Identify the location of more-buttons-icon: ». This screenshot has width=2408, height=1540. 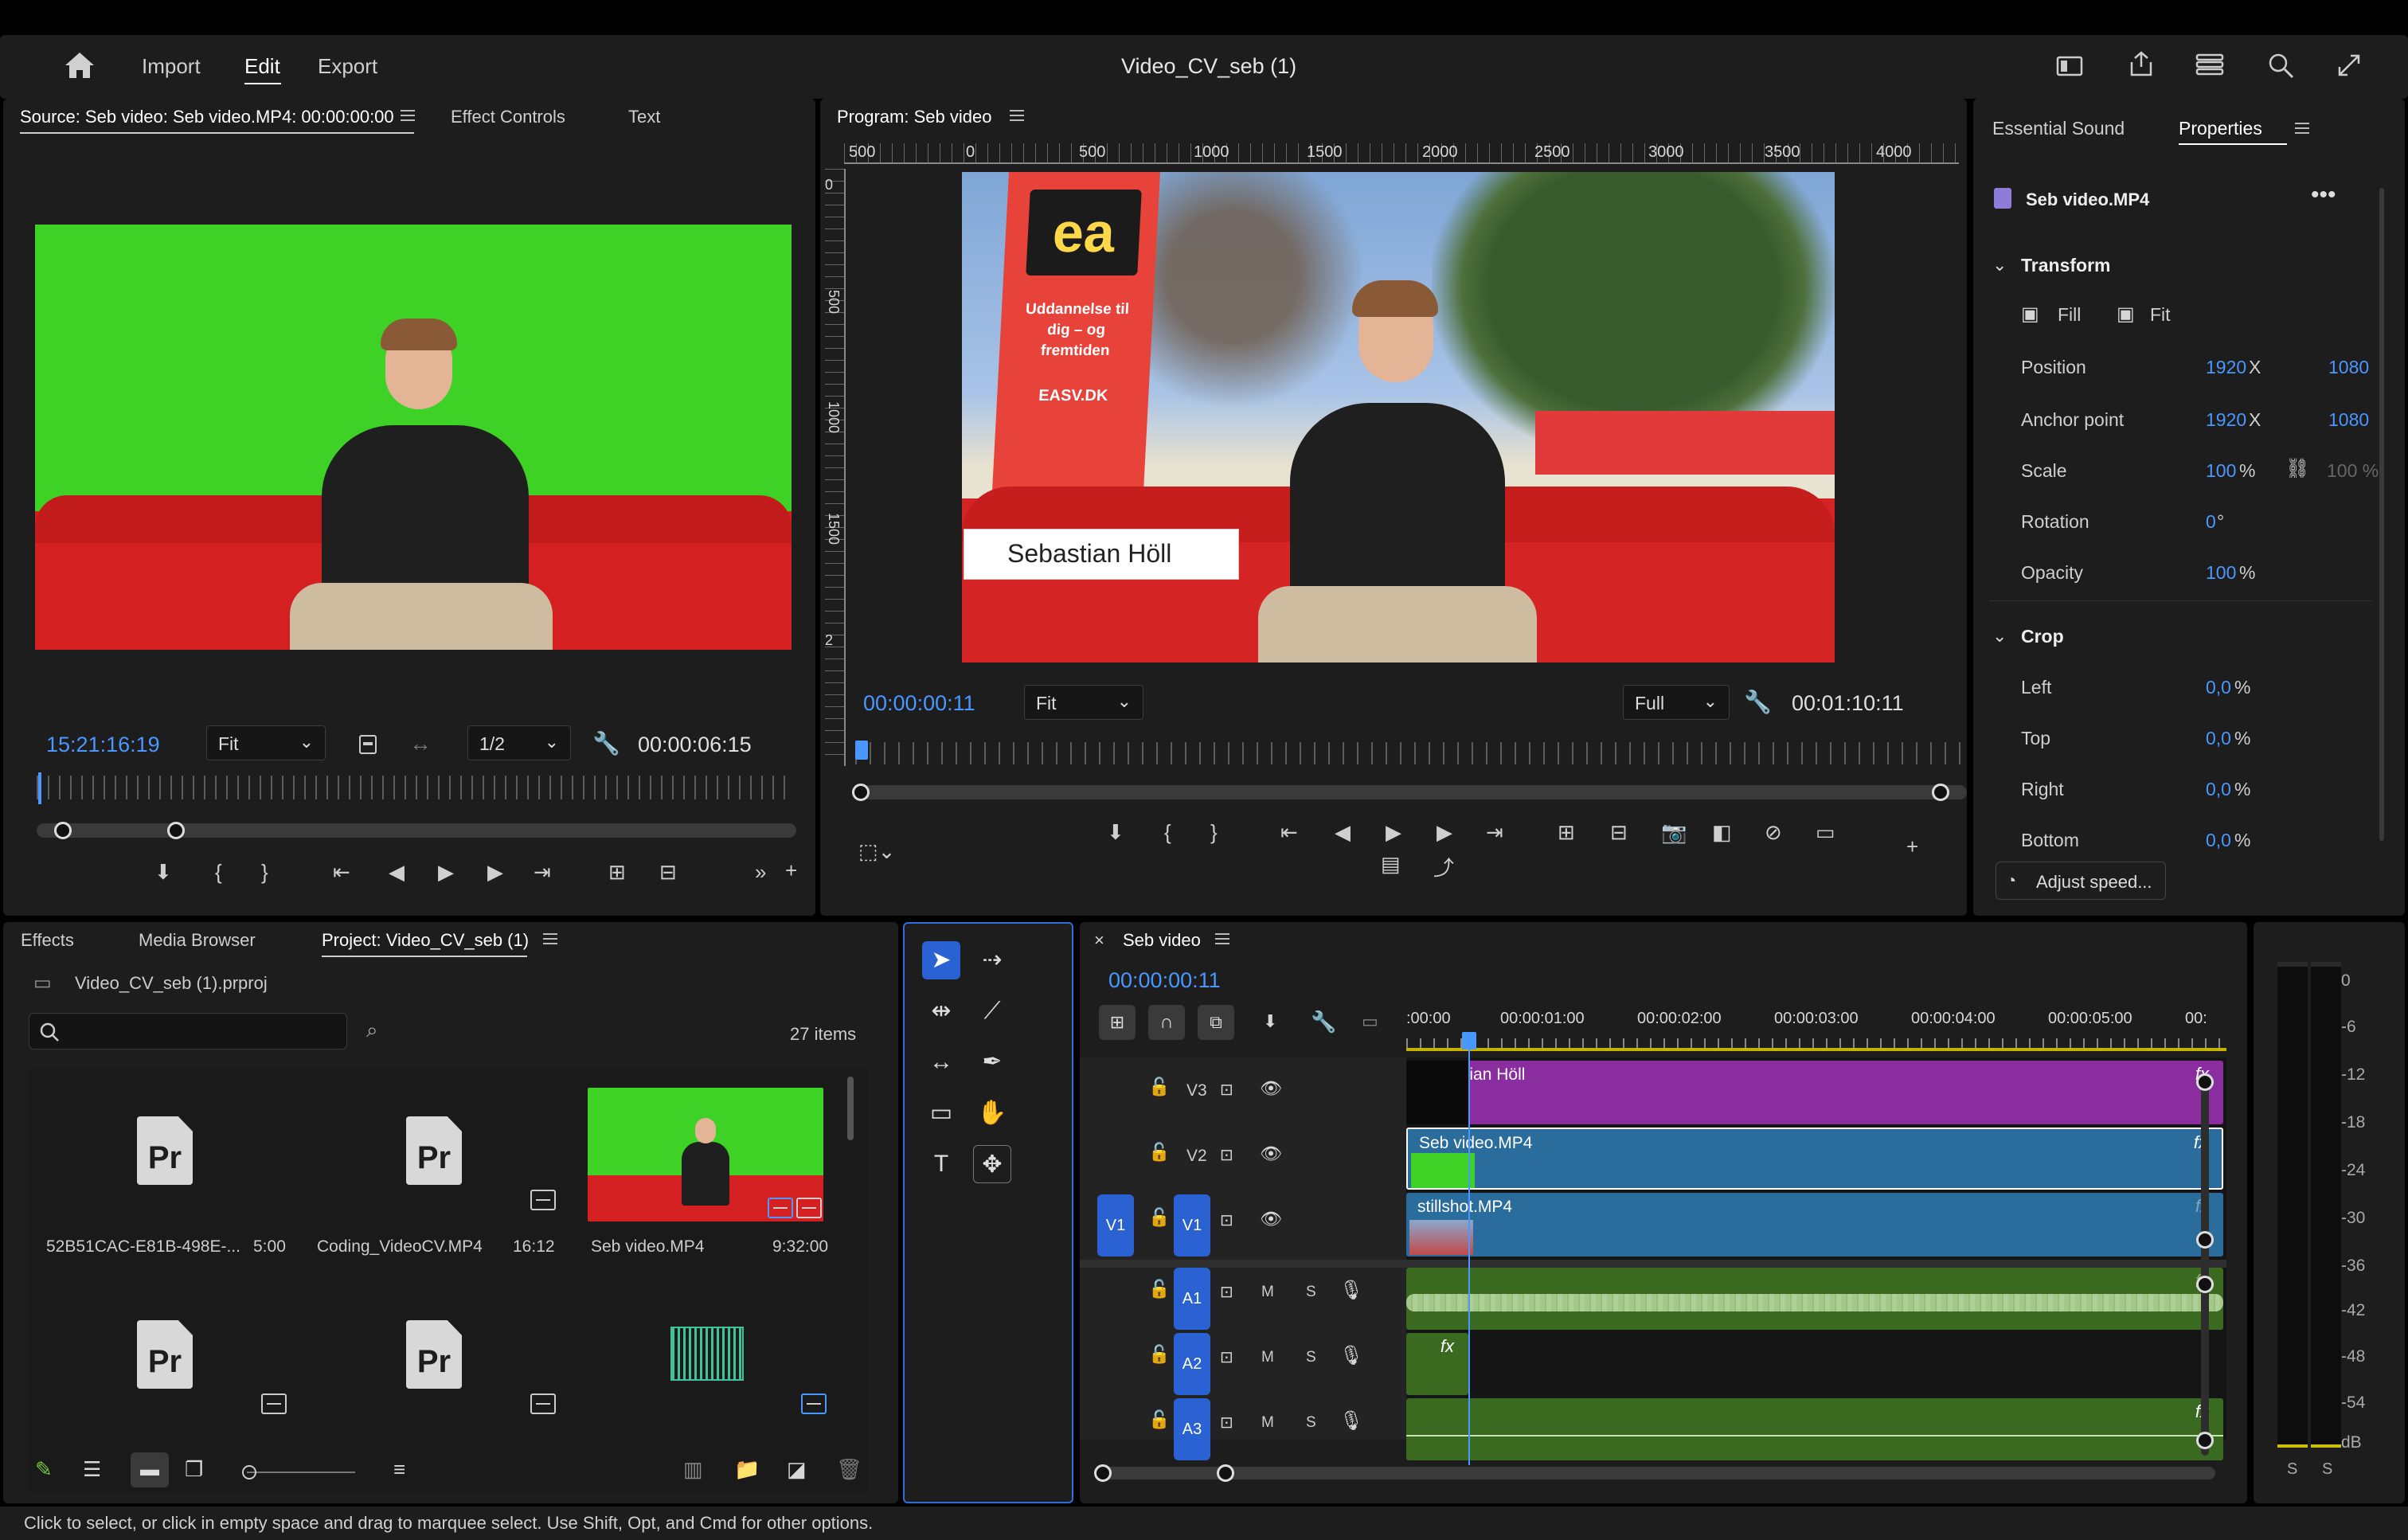
(760, 872).